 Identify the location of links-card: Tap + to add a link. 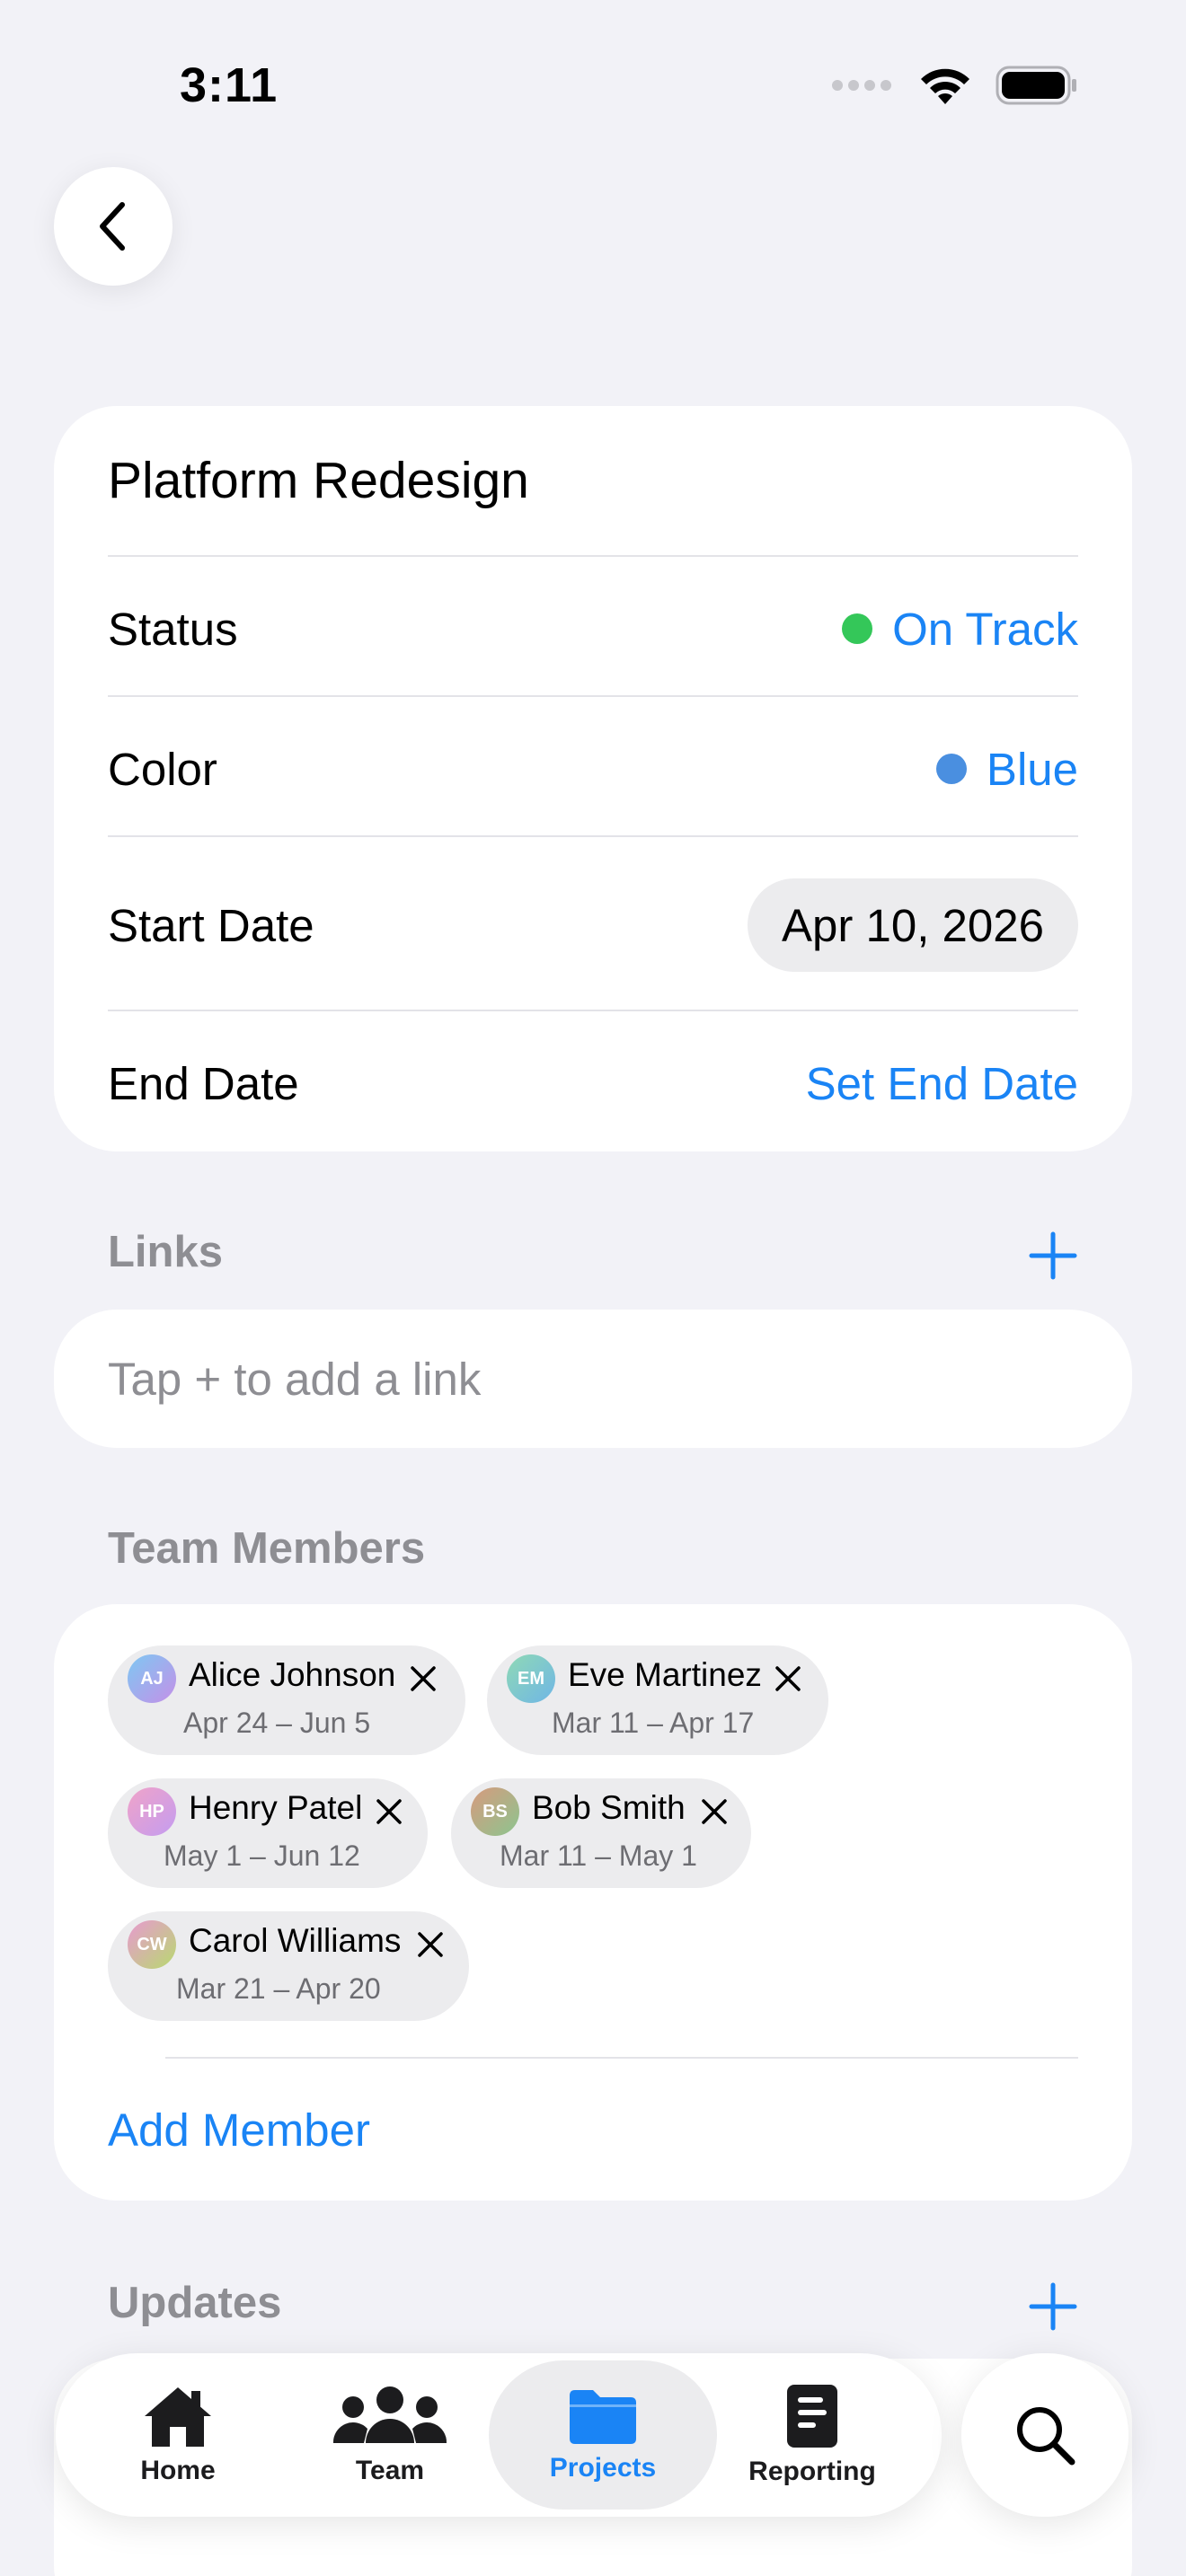
(593, 1379).